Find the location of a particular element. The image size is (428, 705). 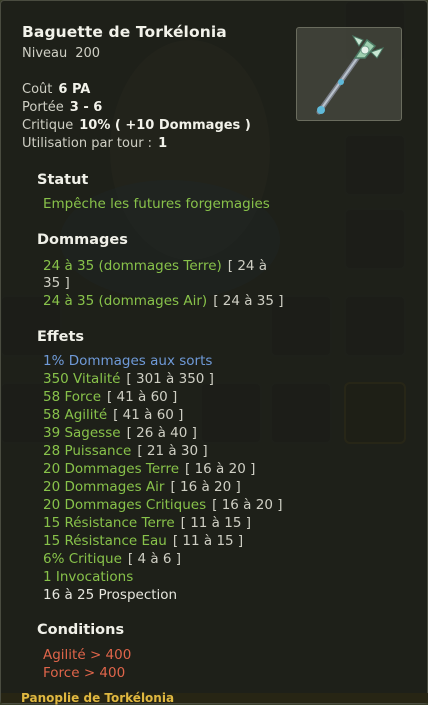

effect-text: 39 Sagesse is located at coordinates (82, 433).